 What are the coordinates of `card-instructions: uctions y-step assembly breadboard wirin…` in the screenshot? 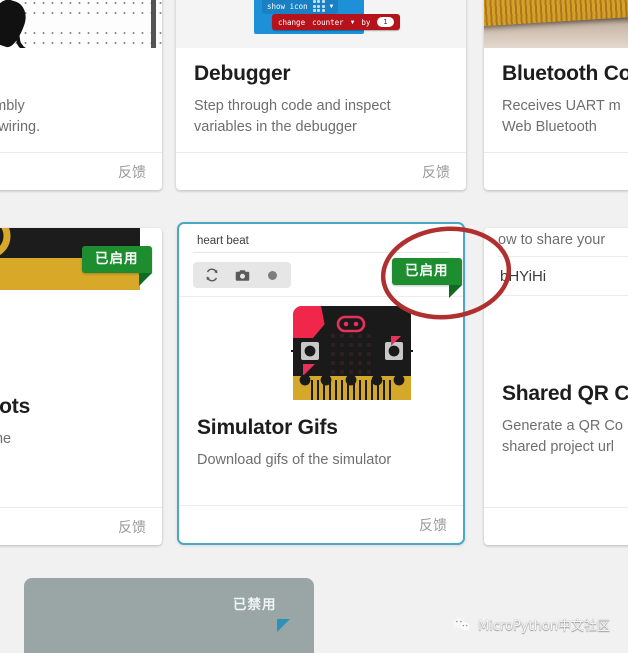 It's located at (81, 95).